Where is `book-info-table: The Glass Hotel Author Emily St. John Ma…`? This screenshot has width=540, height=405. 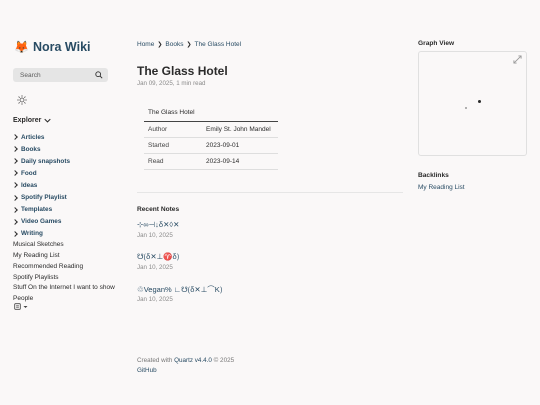
book-info-table: The Glass Hotel Author Emily St. John Ma… is located at coordinates (211, 137).